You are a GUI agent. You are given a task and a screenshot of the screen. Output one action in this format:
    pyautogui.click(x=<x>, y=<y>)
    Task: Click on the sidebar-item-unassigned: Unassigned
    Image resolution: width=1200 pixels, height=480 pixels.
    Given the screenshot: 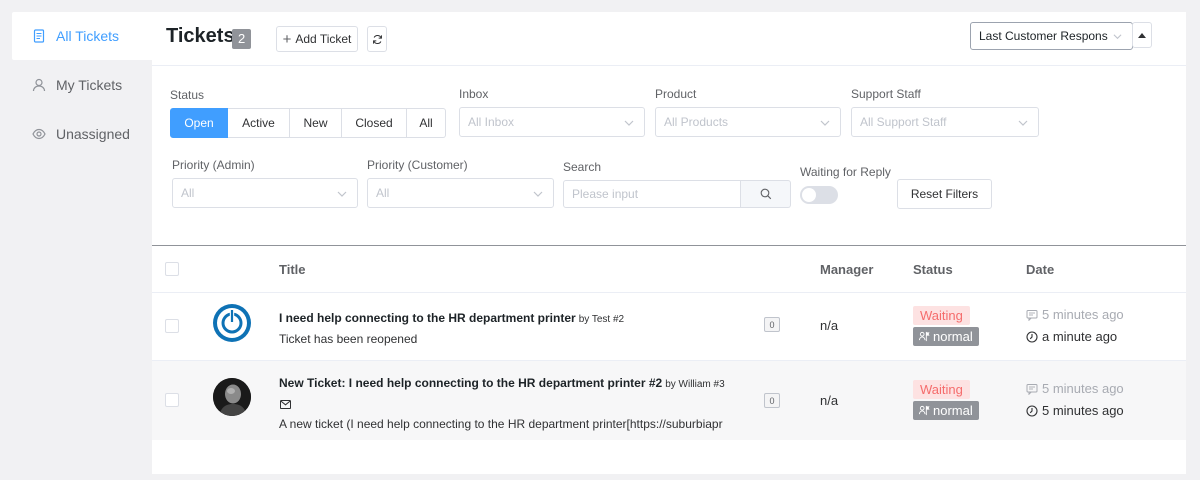 What is the action you would take?
    pyautogui.click(x=82, y=134)
    